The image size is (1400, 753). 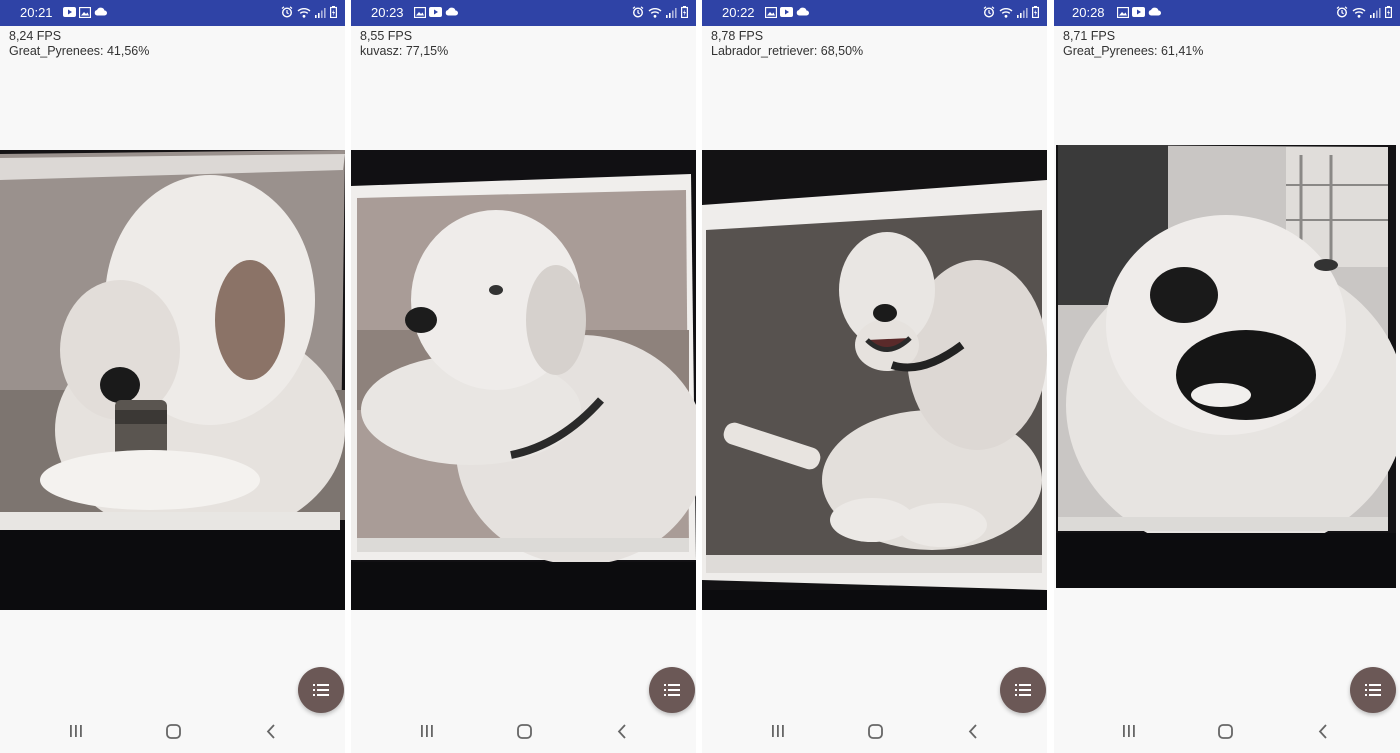 What do you see at coordinates (1133, 50) in the screenshot?
I see `prediction-text: Great_Pyrenees: 61,41%` at bounding box center [1133, 50].